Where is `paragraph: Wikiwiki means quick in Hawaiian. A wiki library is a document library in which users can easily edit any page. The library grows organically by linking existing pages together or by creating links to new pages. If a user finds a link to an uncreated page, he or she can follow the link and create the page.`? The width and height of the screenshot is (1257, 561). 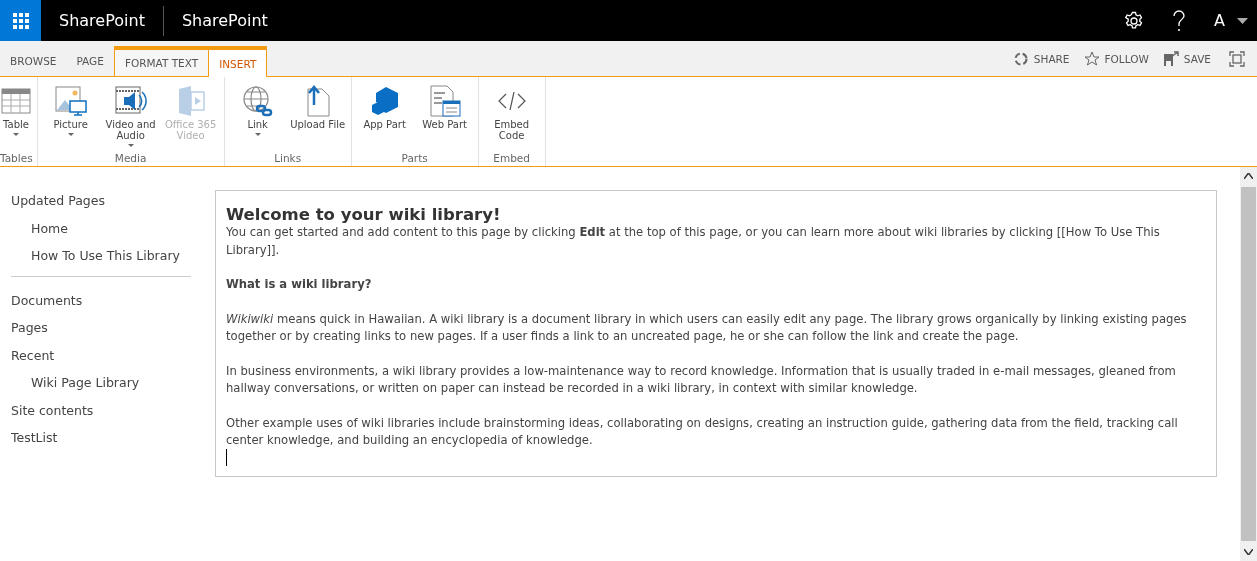 paragraph: Wikiwiki means quick in Hawaiian. A wiki library is a document library in which users can easily edit any page. The library grows organically by linking existing pages together or by creating links to new pages. If a user finds a link to an uncreated page, he or she can follow the link and create the page. is located at coordinates (707, 327).